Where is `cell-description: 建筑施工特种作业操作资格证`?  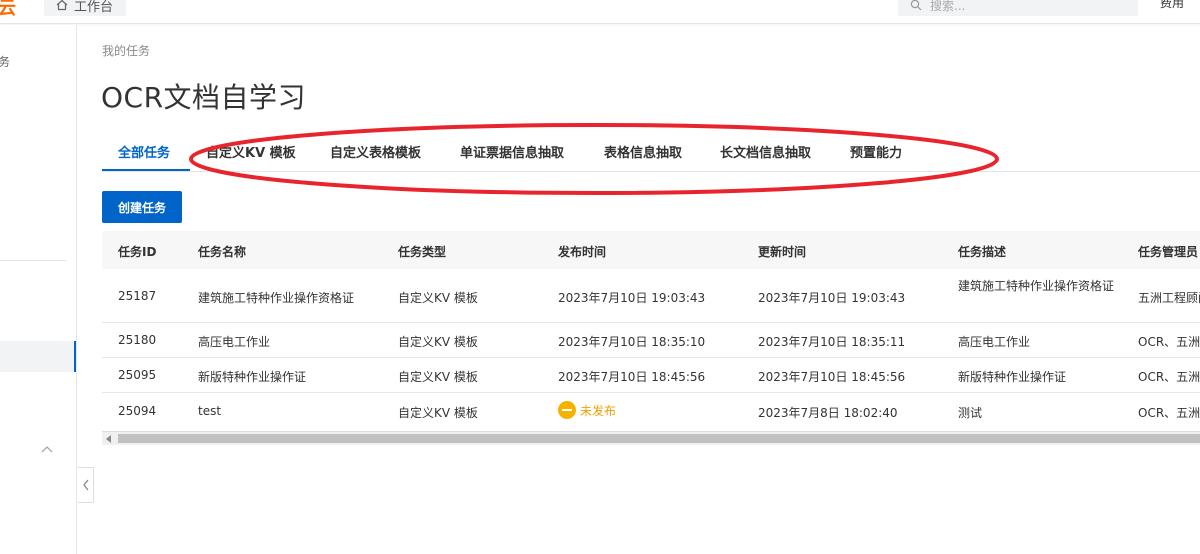
cell-description: 建筑施工特种作业操作资格证 is located at coordinates (1036, 286).